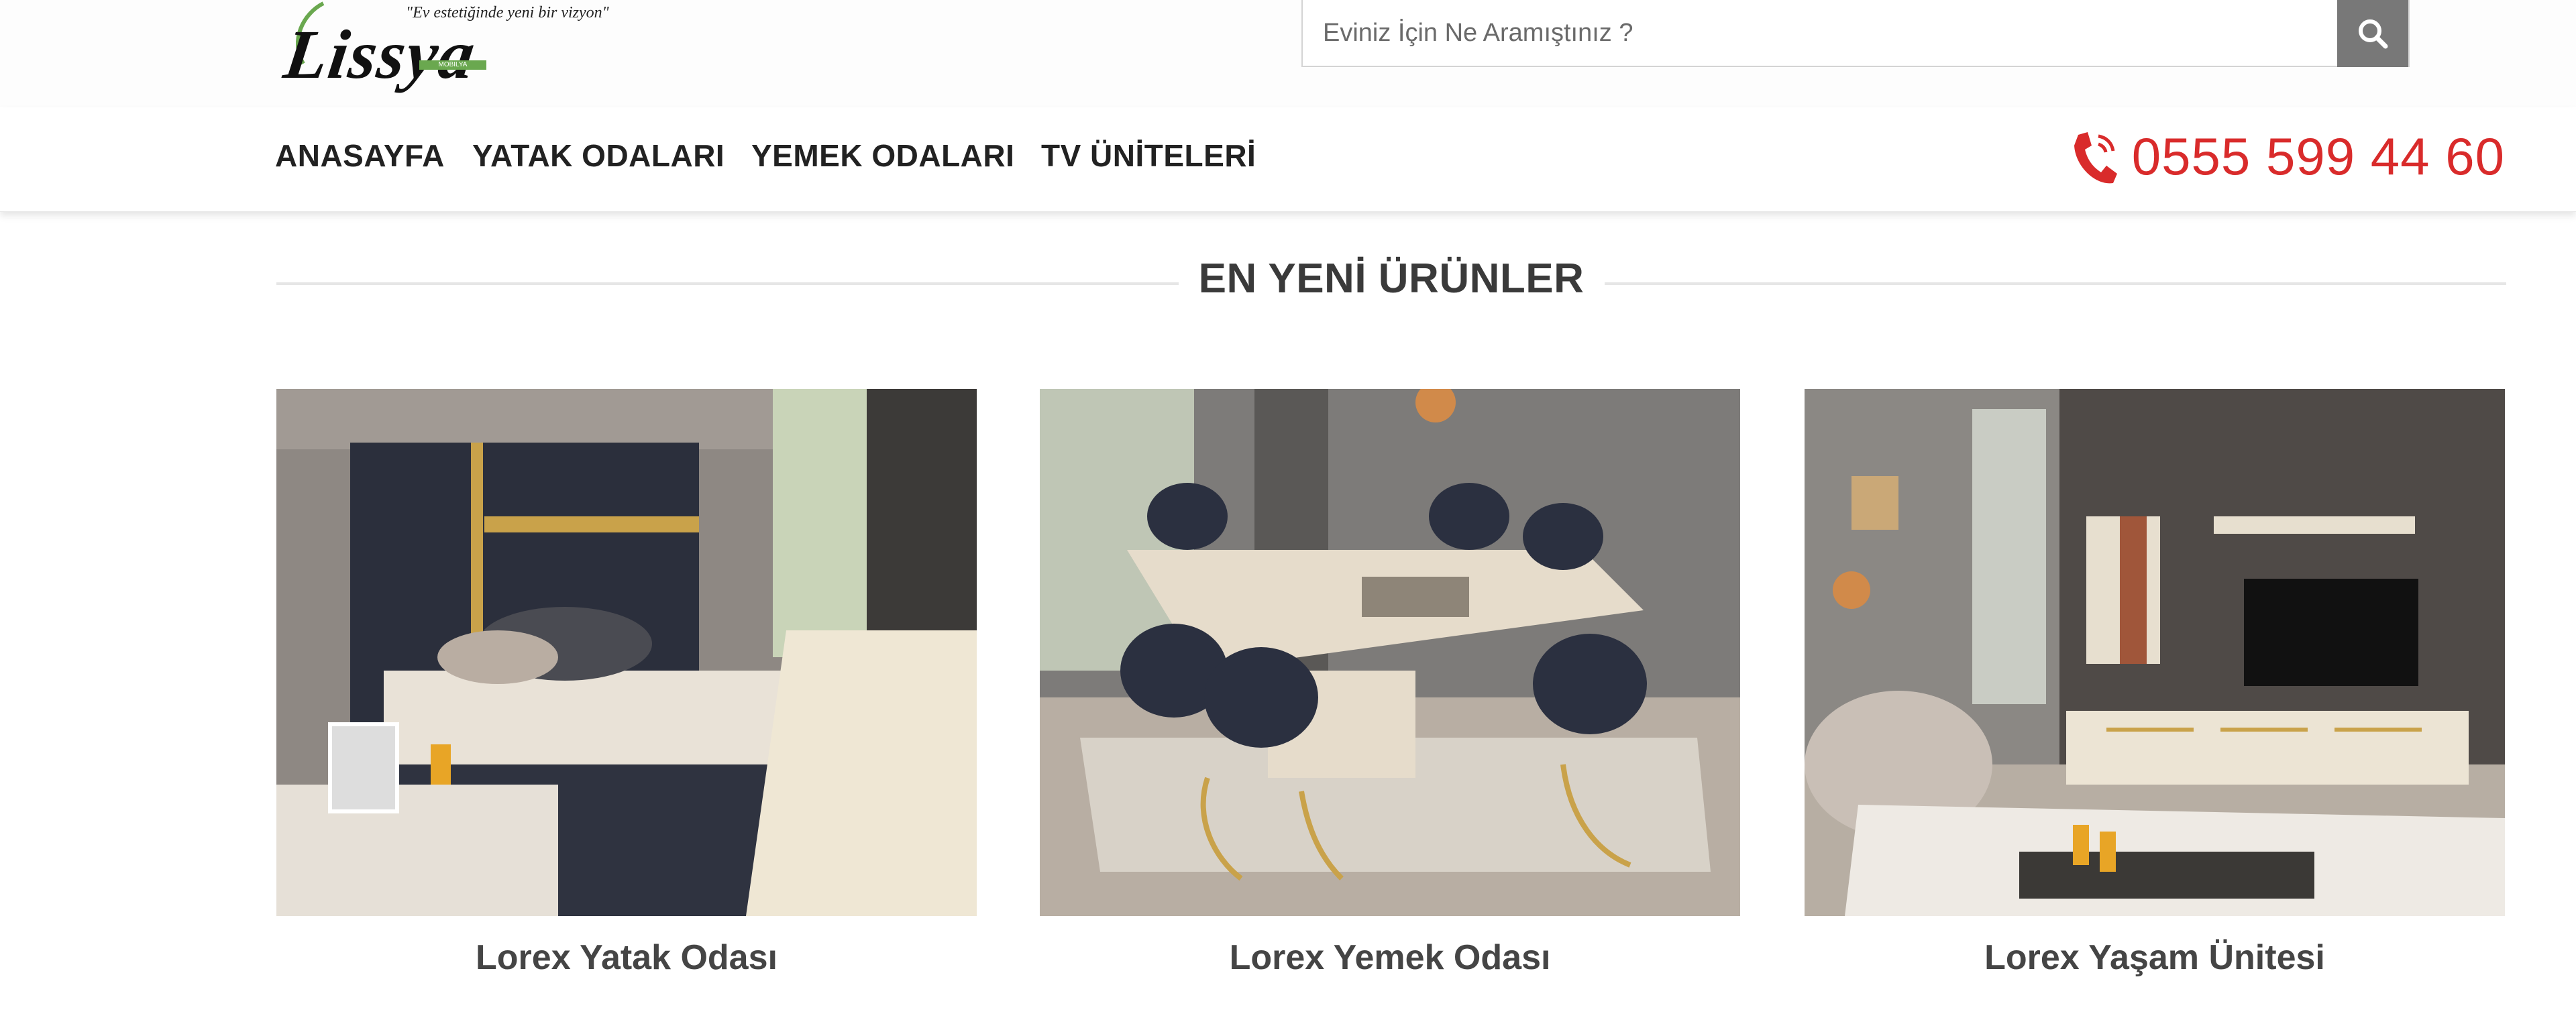  What do you see at coordinates (1391, 278) in the screenshot?
I see `section-title: EN YENİ ÜRÜNLER` at bounding box center [1391, 278].